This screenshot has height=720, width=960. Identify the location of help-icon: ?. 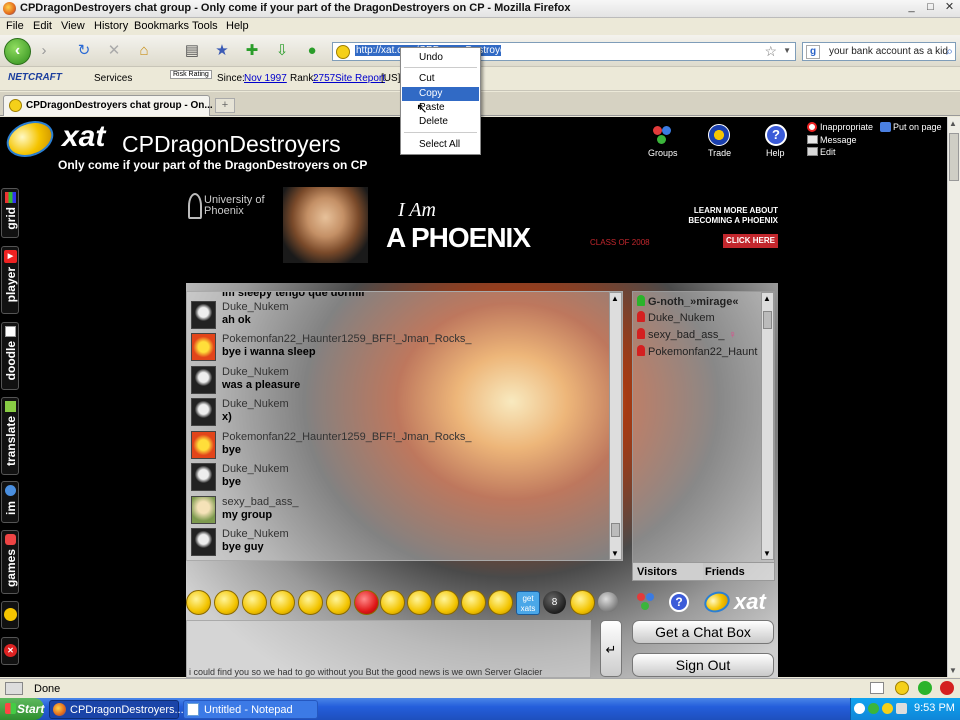
(776, 135).